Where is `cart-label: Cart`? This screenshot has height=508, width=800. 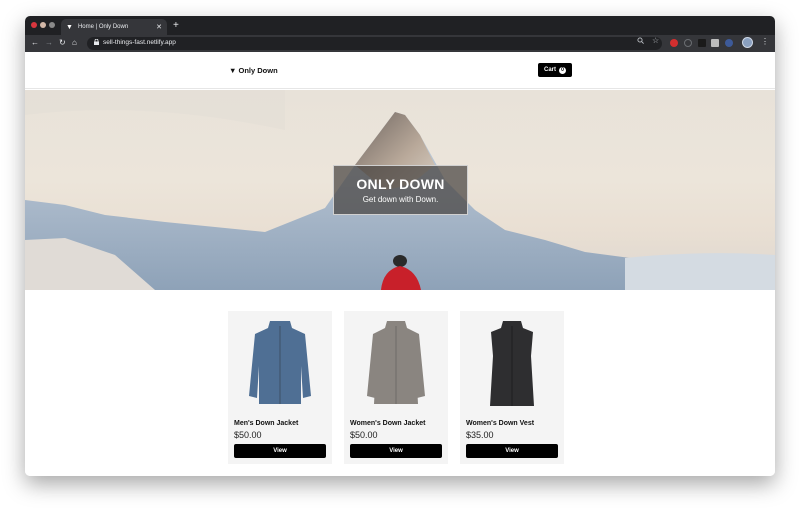
cart-label: Cart is located at coordinates (549, 70).